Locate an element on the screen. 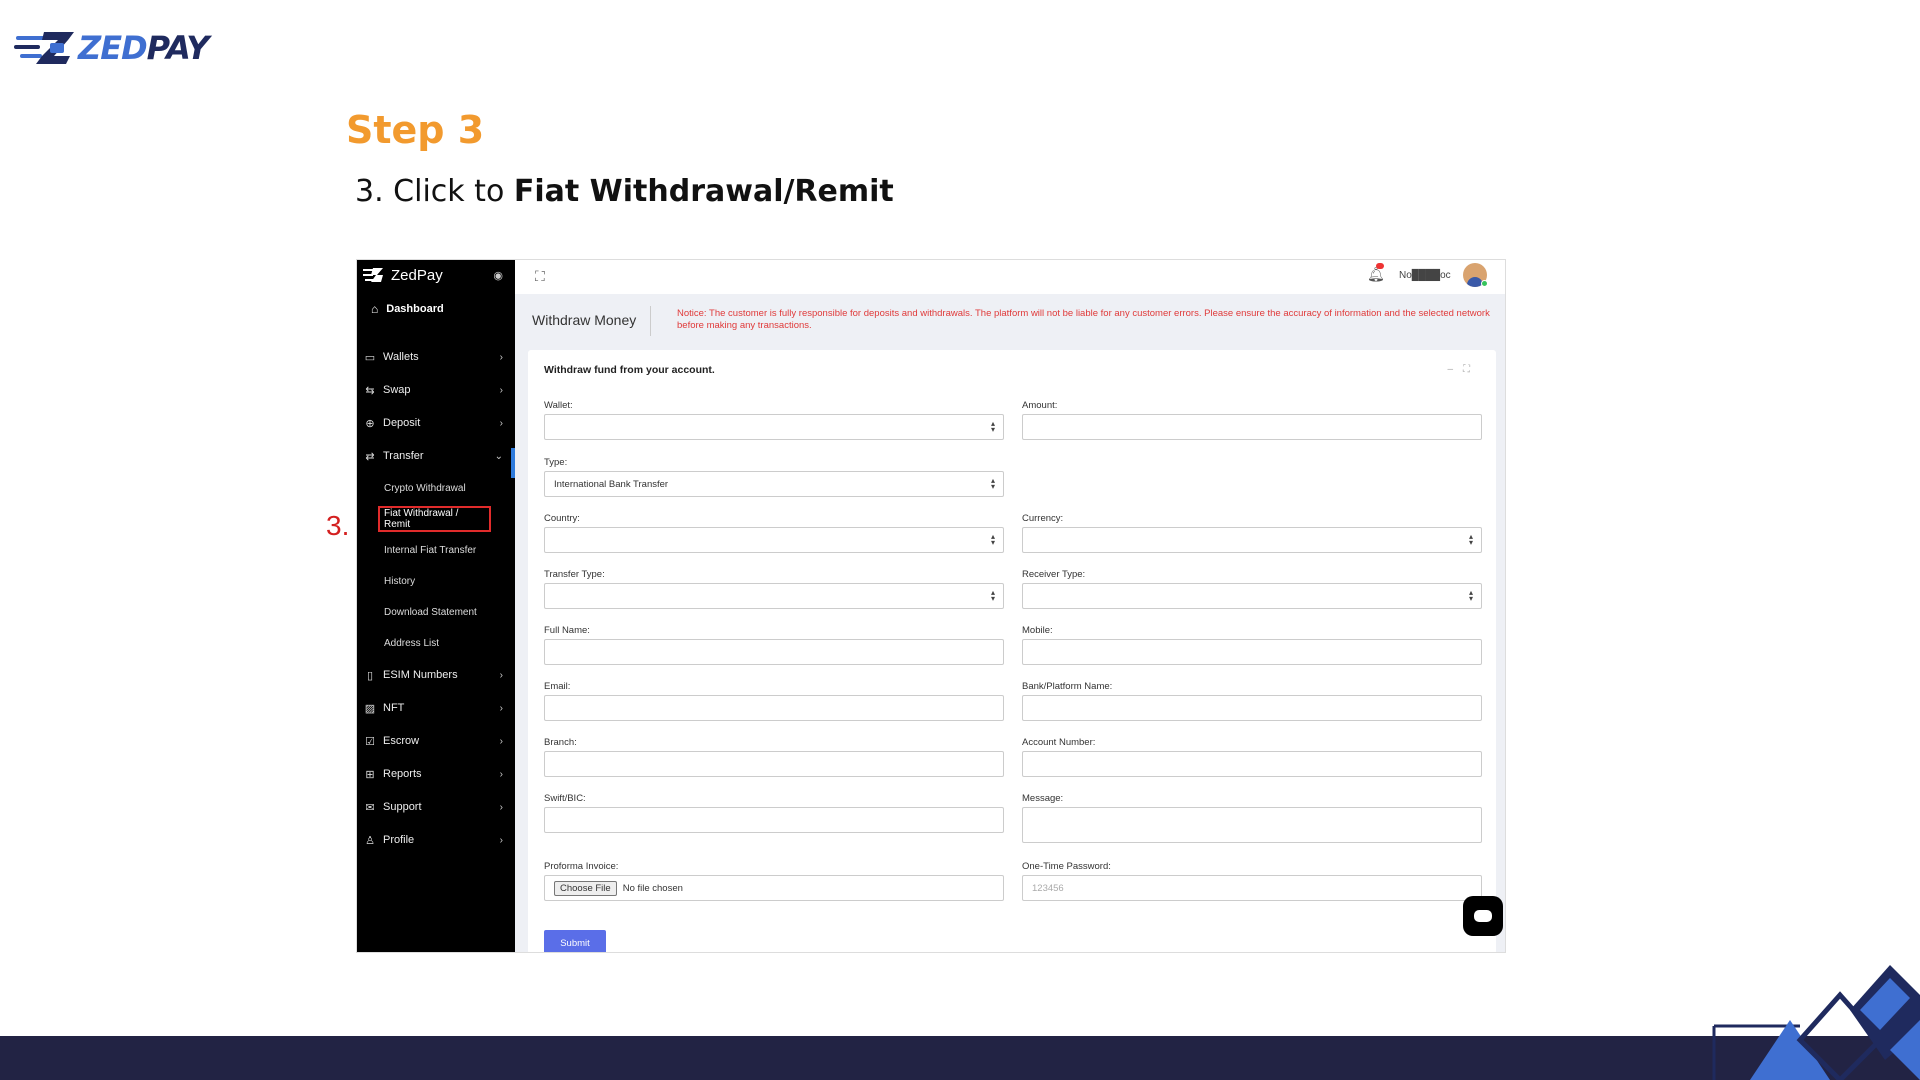 The height and width of the screenshot is (1080, 1920). otp-placeholder: 123456 is located at coordinates (1048, 888).